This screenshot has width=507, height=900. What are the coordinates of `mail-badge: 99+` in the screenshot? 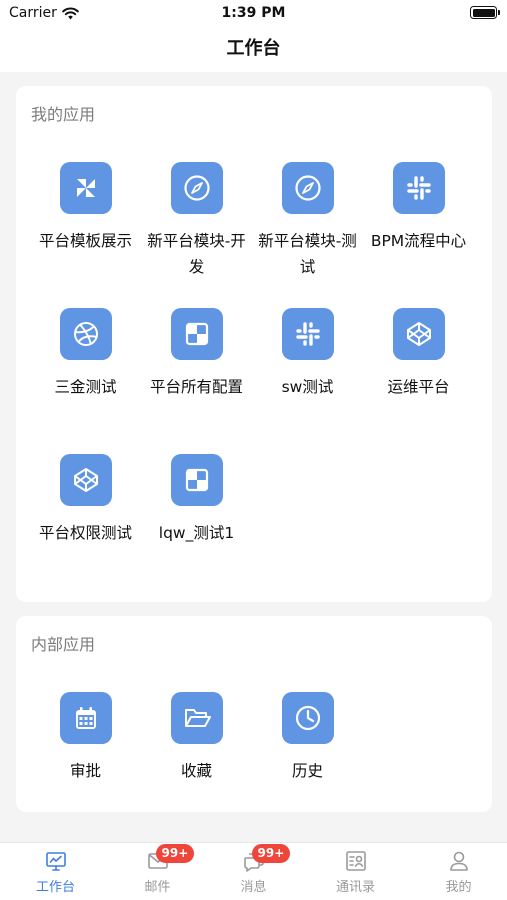 It's located at (175, 853).